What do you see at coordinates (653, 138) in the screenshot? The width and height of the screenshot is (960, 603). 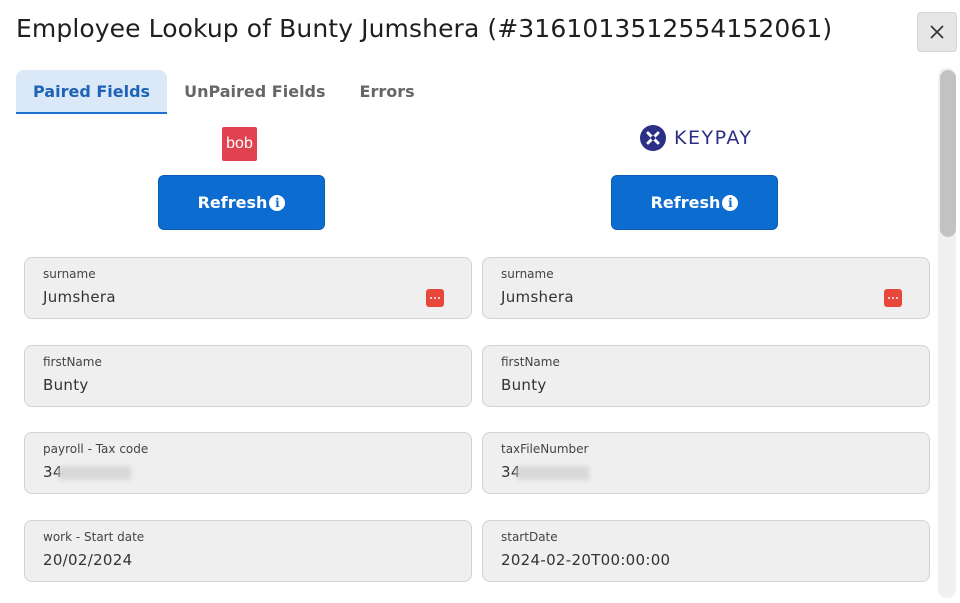 I see `keypay-logo-icon` at bounding box center [653, 138].